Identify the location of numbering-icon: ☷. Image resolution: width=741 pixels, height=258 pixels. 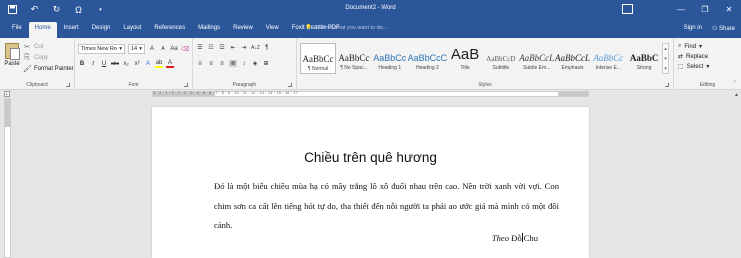
(211, 47).